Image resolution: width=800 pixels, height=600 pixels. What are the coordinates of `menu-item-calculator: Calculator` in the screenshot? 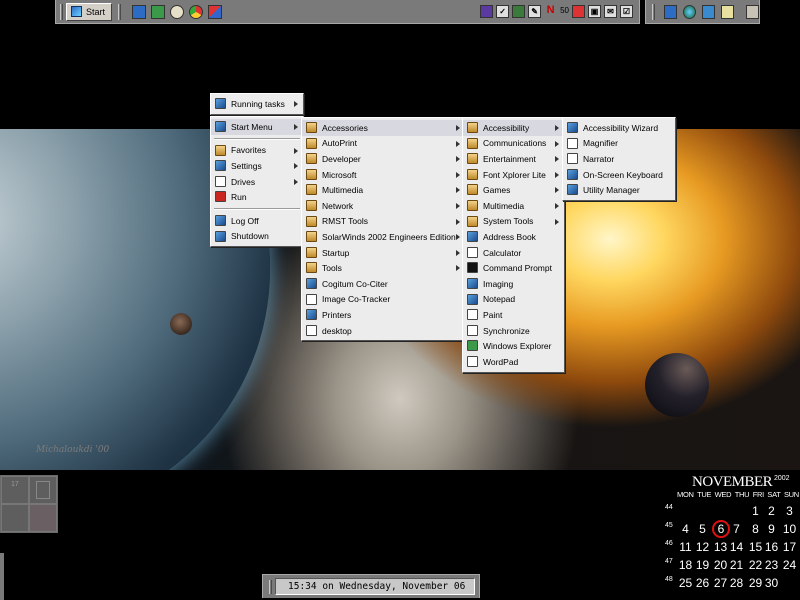 It's located at (513, 253).